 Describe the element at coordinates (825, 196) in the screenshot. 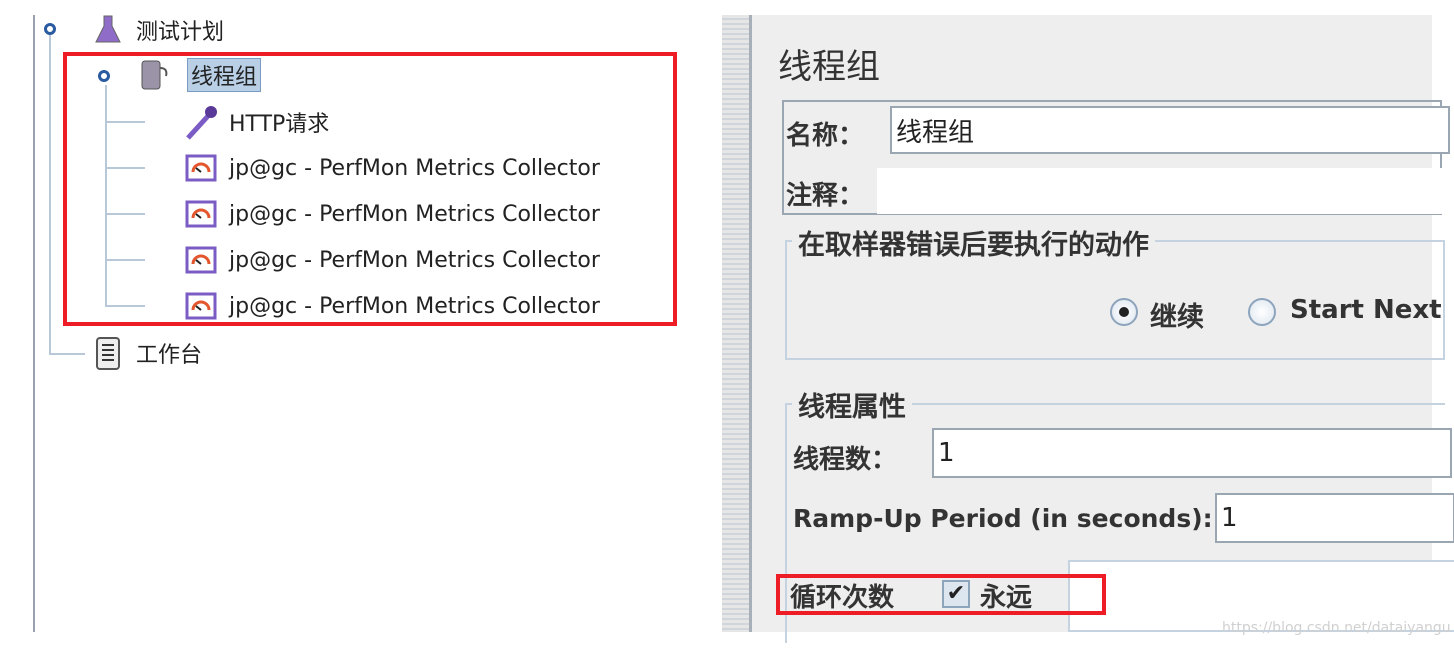

I see `comment-label: 注释：` at that location.